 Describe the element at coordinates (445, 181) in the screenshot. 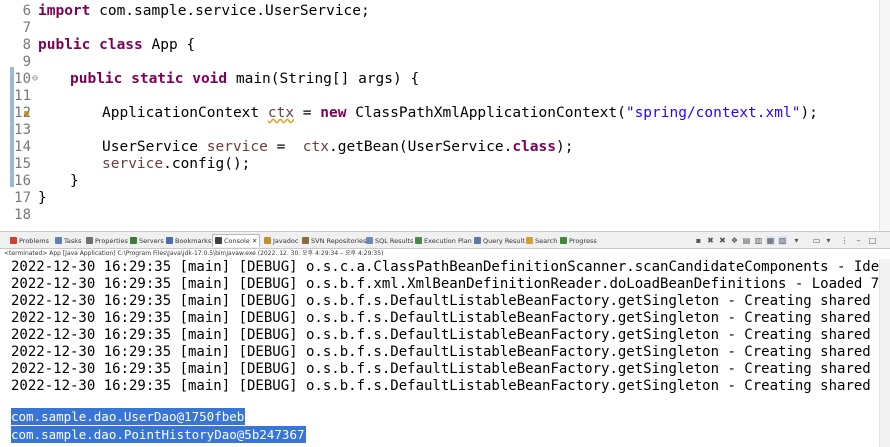

I see `code-line-16: 16 }` at that location.